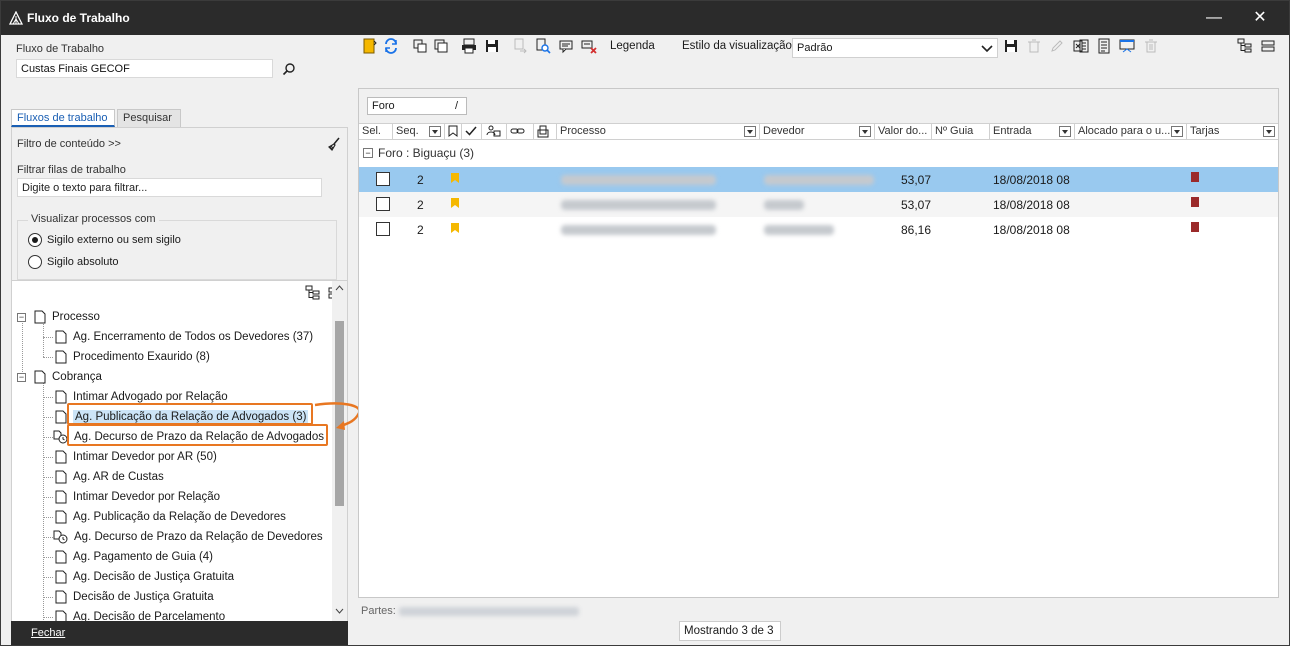  I want to click on col-users, so click(494, 132).